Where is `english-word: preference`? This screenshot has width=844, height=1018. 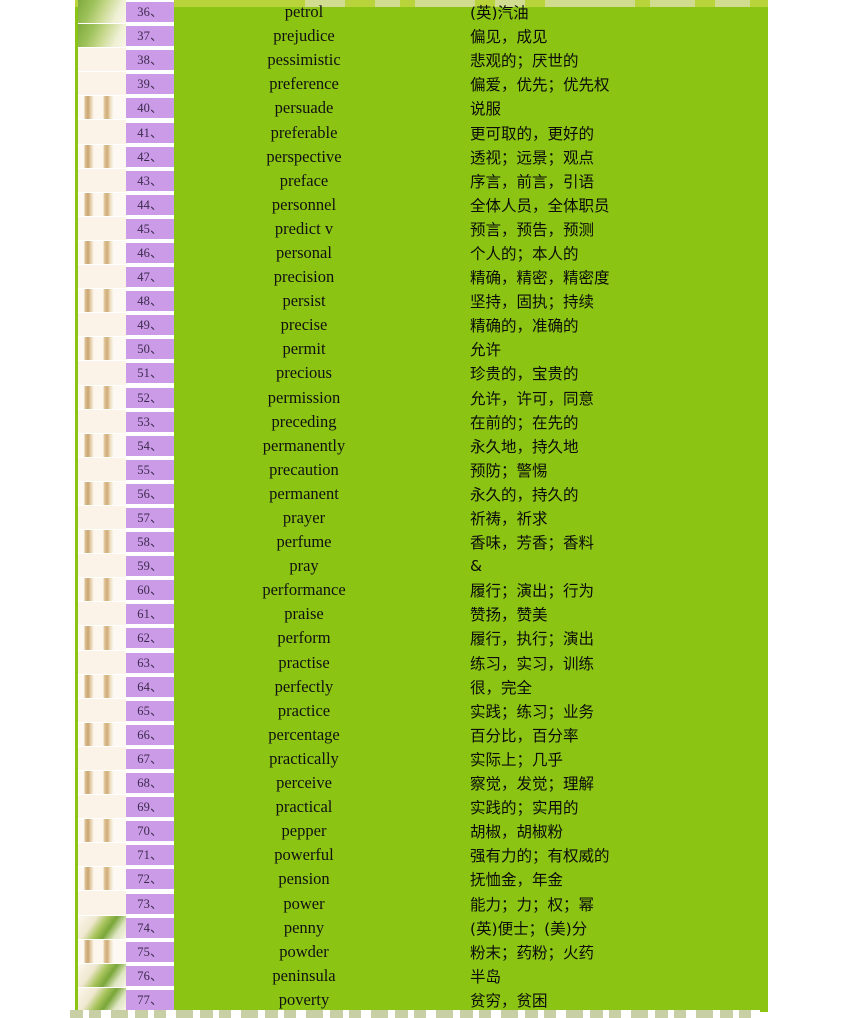 english-word: preference is located at coordinates (304, 84).